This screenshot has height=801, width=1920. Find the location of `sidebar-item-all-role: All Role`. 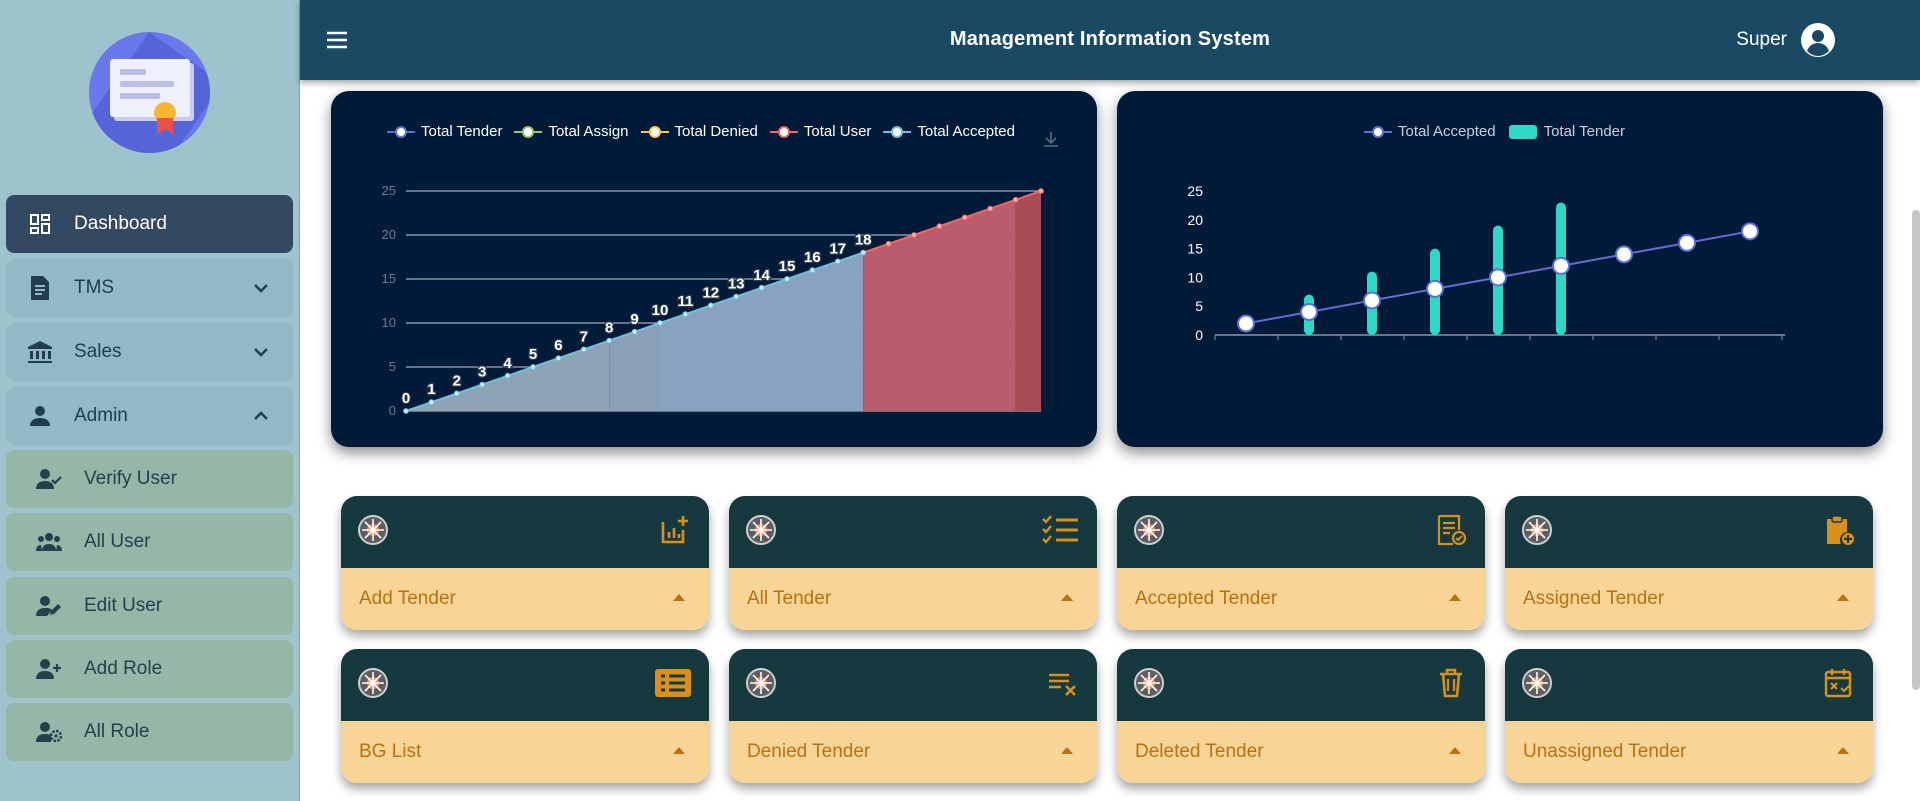

sidebar-item-all-role: All Role is located at coordinates (149, 732).